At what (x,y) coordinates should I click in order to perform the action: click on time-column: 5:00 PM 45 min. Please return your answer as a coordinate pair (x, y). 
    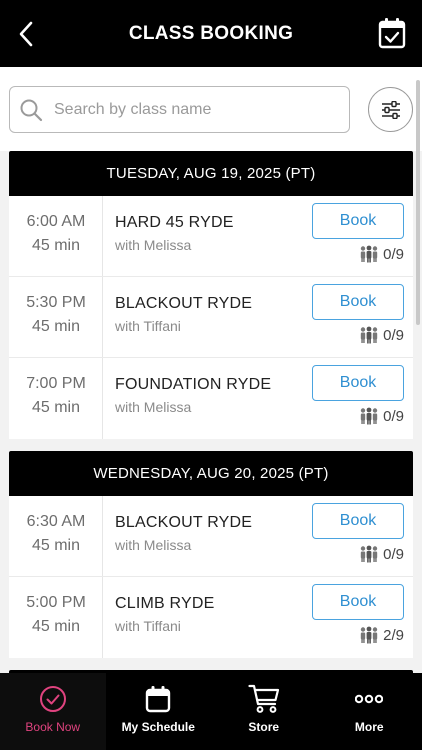
    Looking at the image, I should click on (56, 617).